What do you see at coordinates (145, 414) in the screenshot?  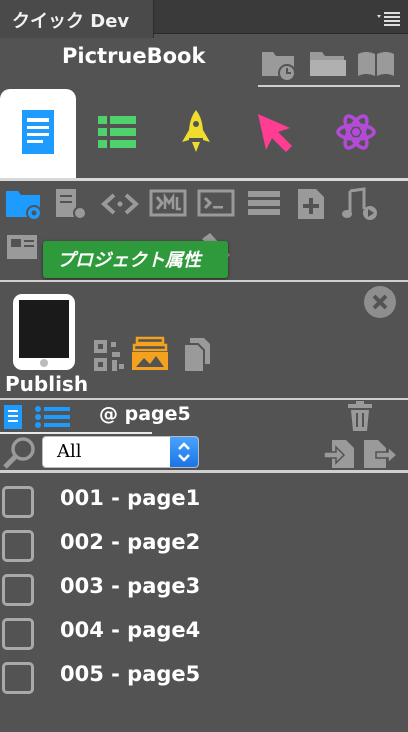 I see `current-page-name: @ page5` at bounding box center [145, 414].